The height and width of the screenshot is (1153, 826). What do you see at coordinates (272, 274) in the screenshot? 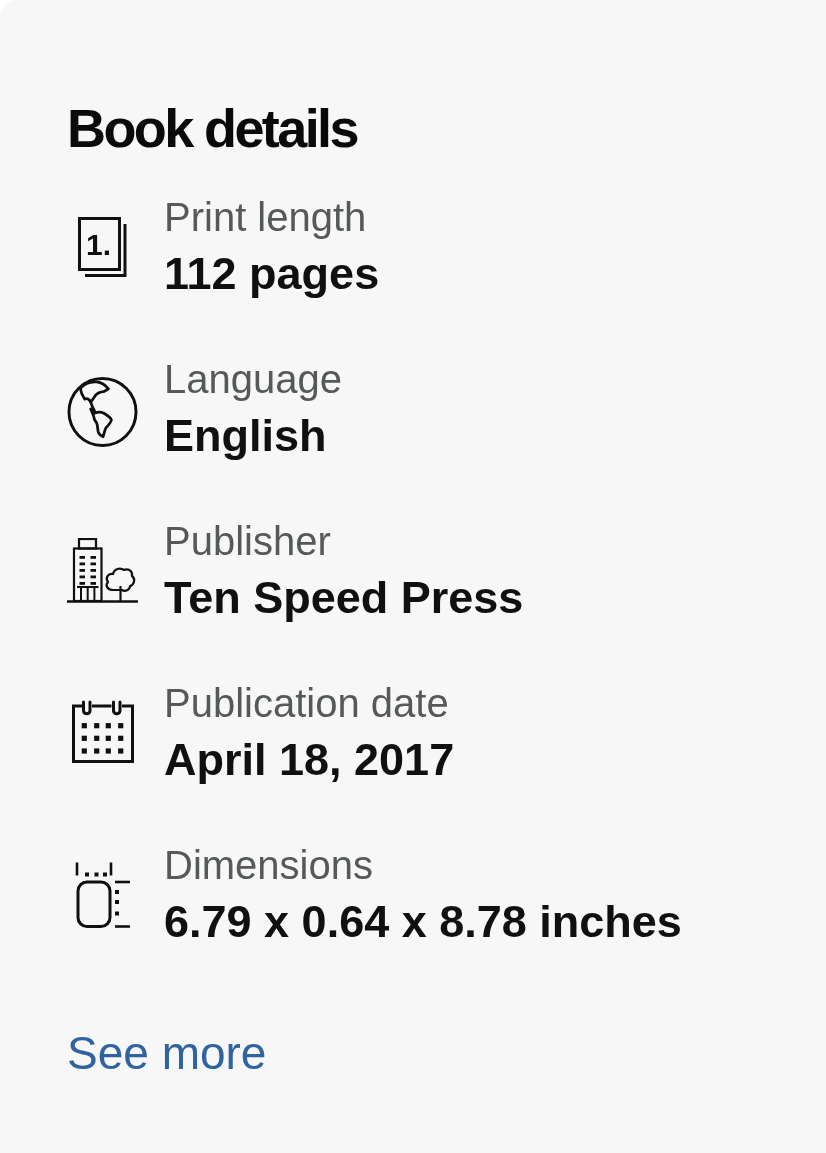
I see `detail-value: 112 pages` at bounding box center [272, 274].